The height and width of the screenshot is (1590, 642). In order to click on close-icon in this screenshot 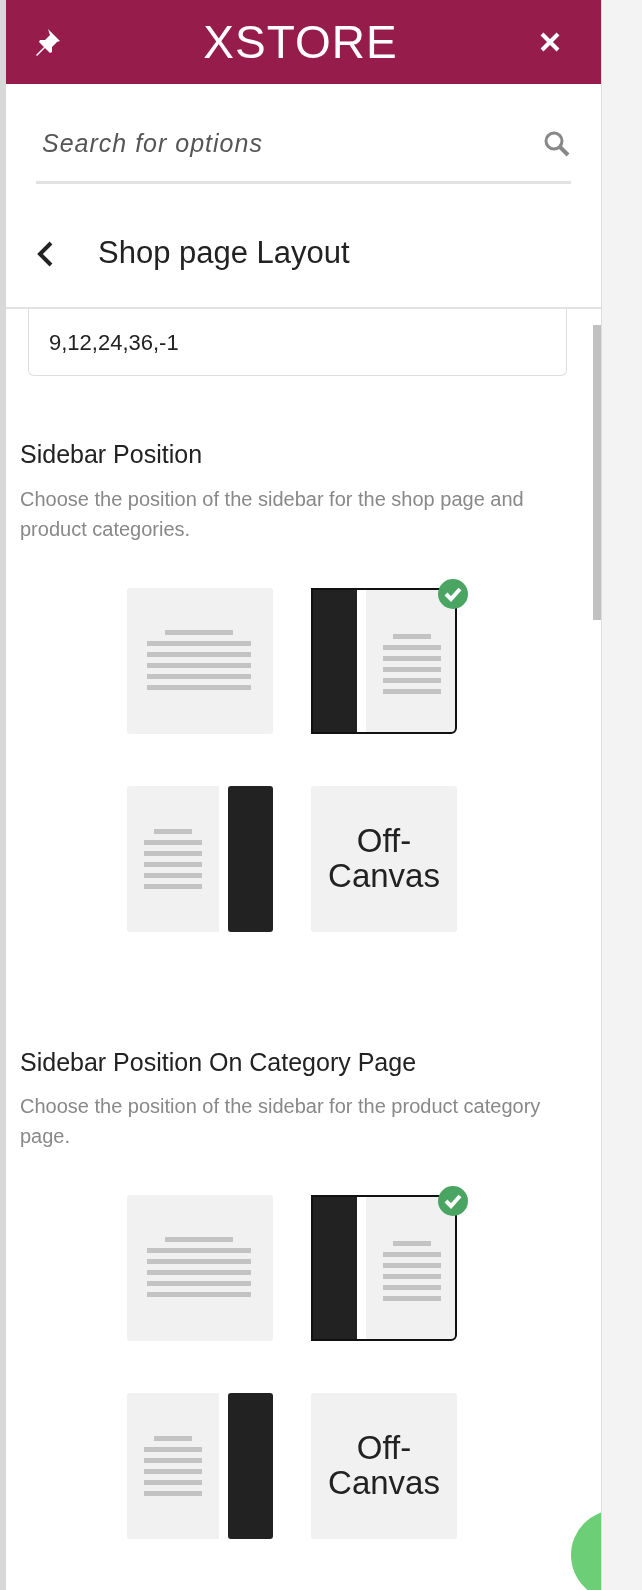, I will do `click(550, 42)`.